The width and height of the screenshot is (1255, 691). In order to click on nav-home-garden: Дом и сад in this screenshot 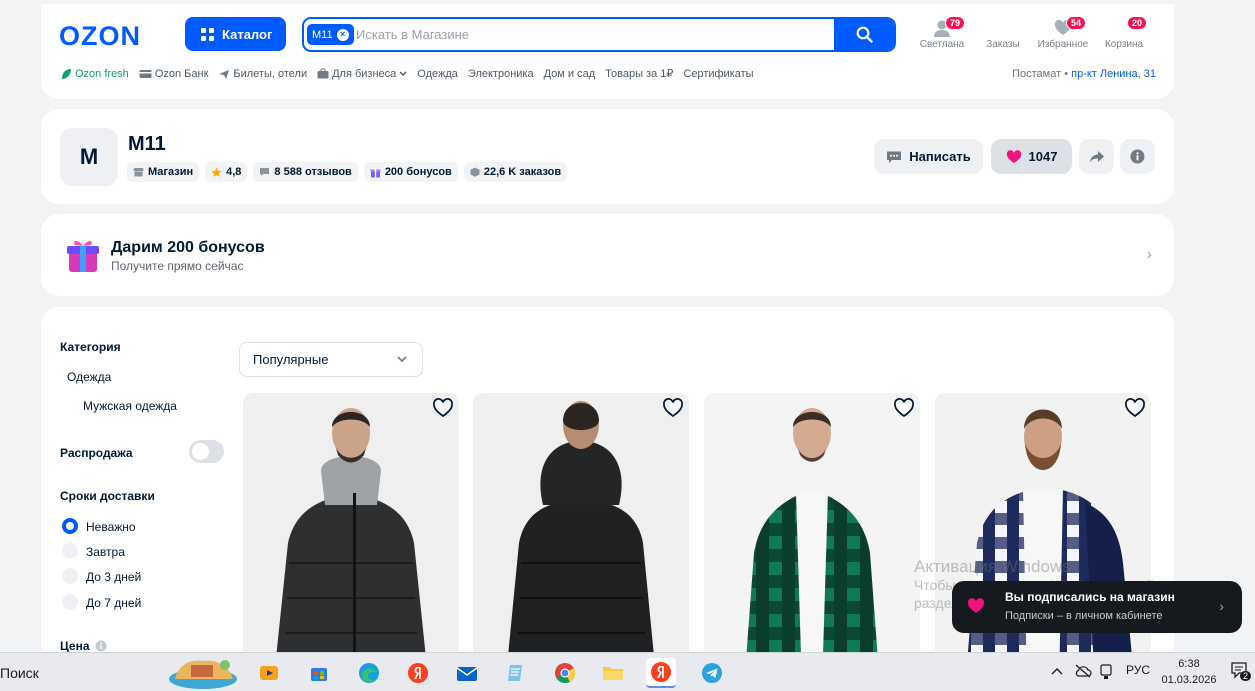, I will do `click(570, 74)`.